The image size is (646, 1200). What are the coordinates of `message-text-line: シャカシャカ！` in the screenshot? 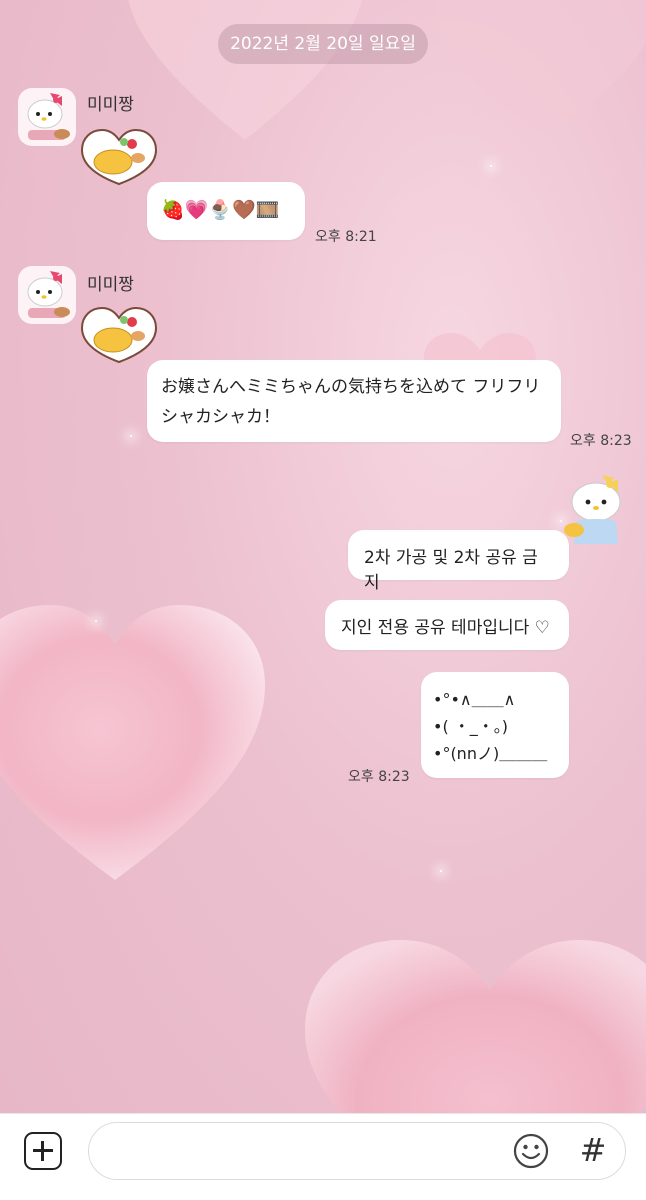 It's located at (220, 417).